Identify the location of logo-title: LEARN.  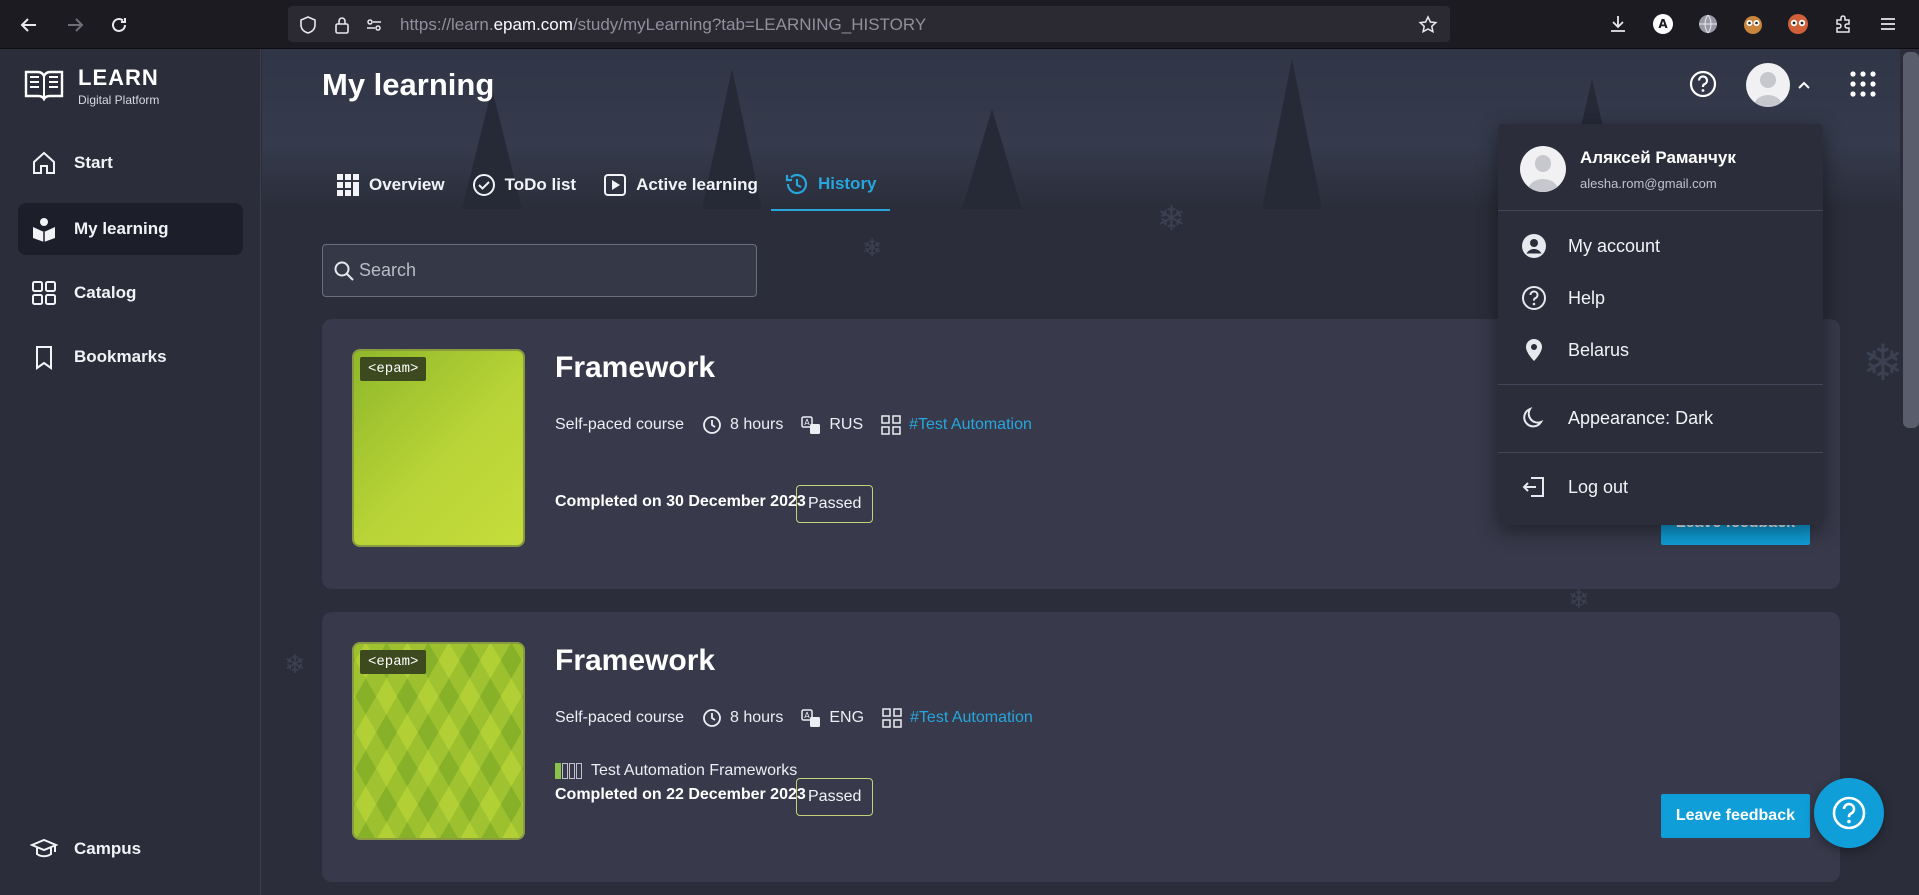
(118, 77).